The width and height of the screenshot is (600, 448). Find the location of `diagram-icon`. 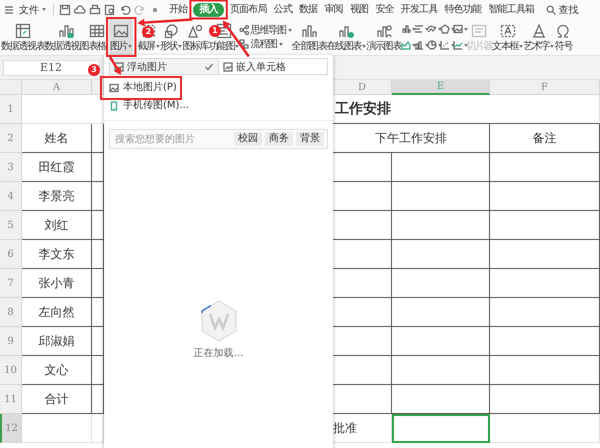

diagram-icon is located at coordinates (223, 31).